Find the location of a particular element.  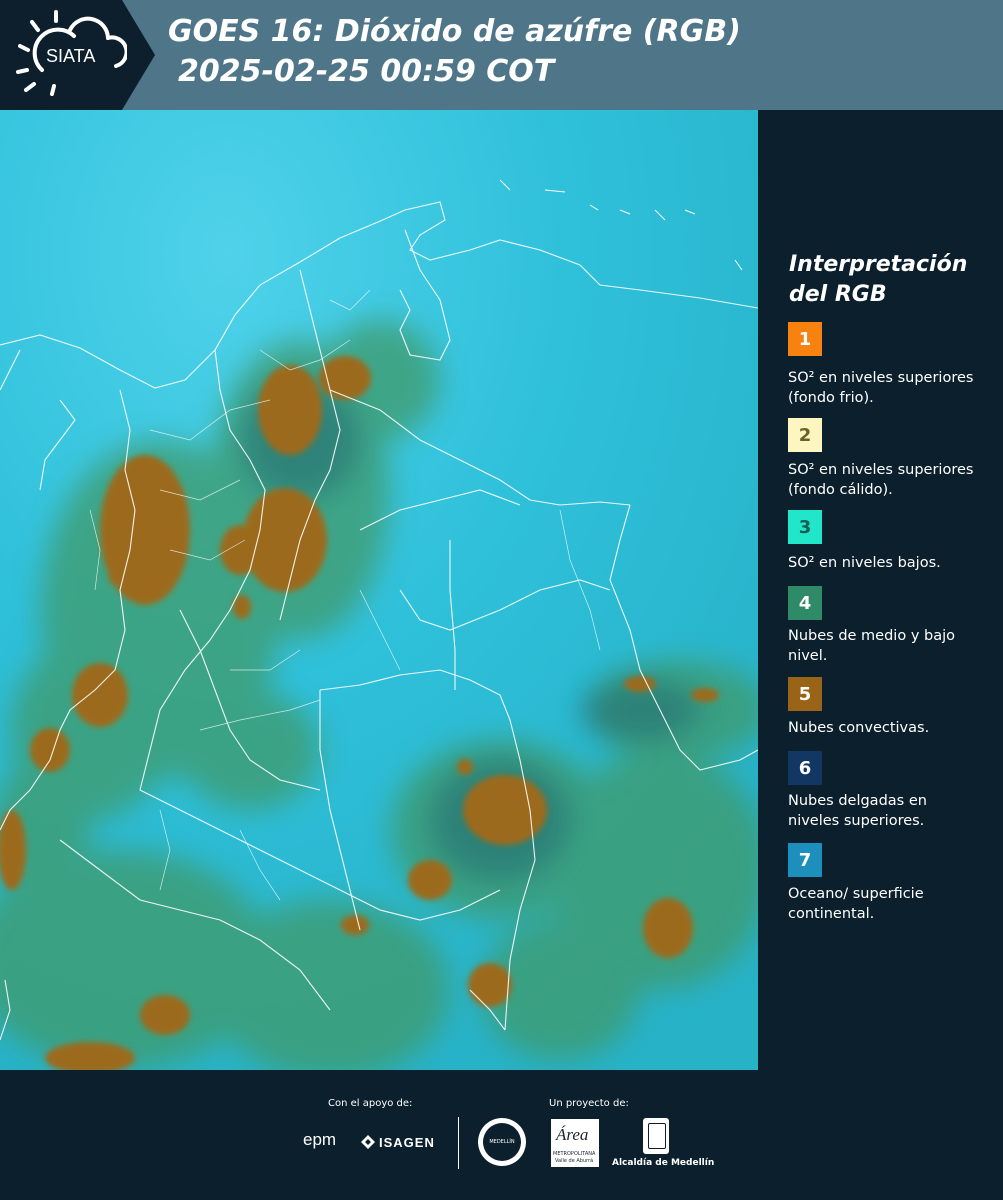

legend-title: Interpretación del RGB is located at coordinates (884, 280).